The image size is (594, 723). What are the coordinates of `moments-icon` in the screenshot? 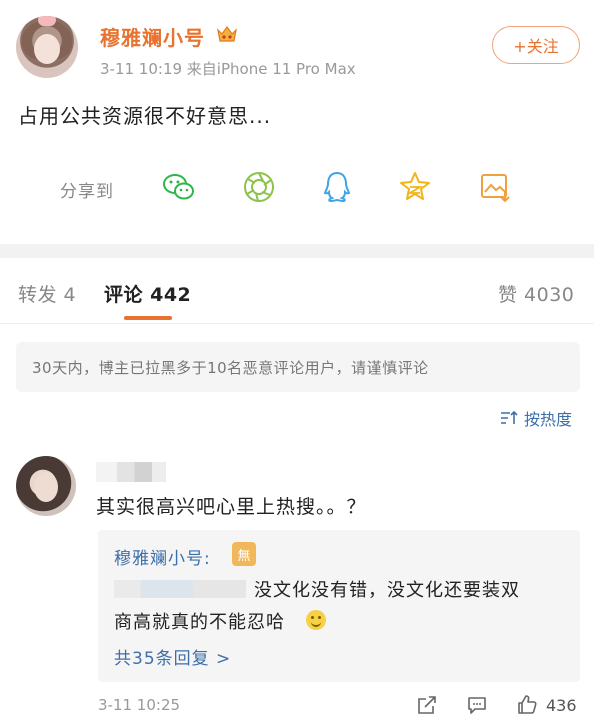 It's located at (259, 187).